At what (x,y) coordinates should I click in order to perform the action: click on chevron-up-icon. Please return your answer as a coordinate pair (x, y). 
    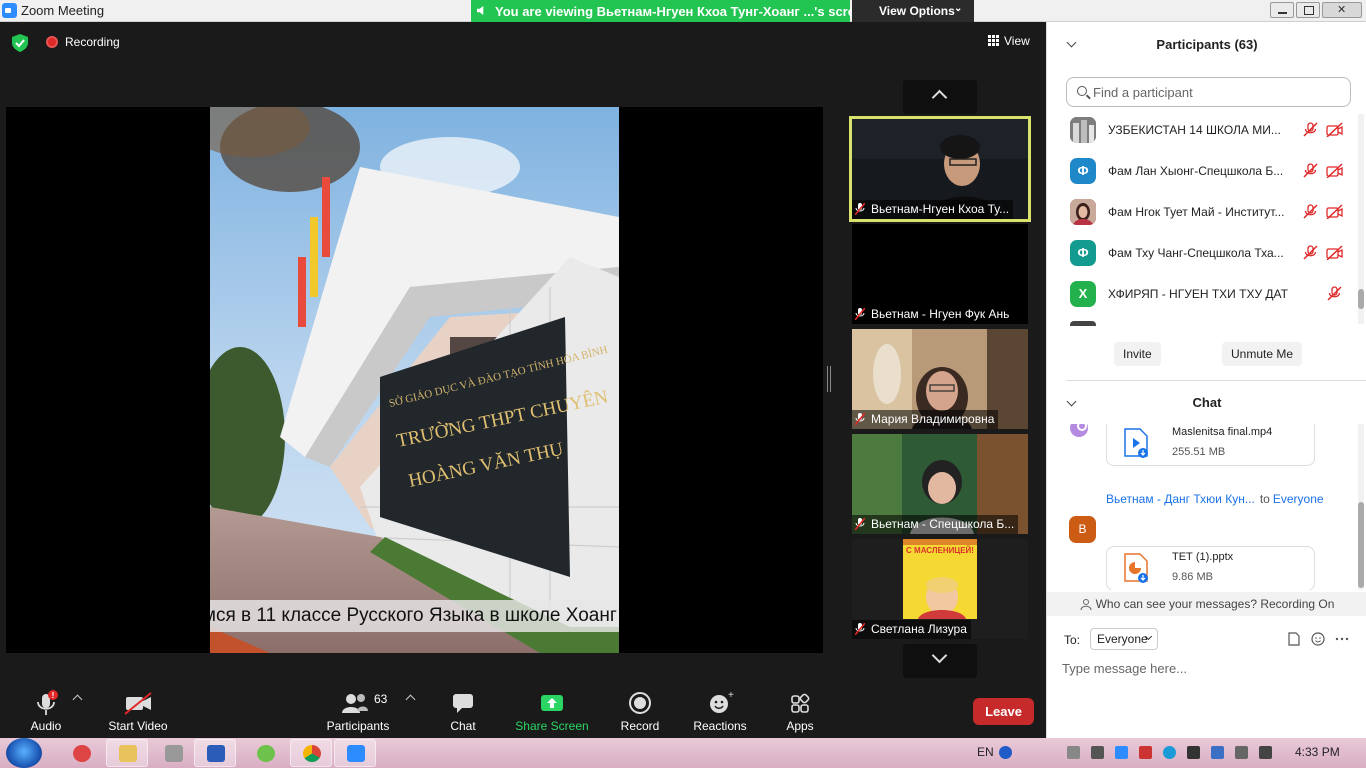
    Looking at the image, I should click on (939, 97).